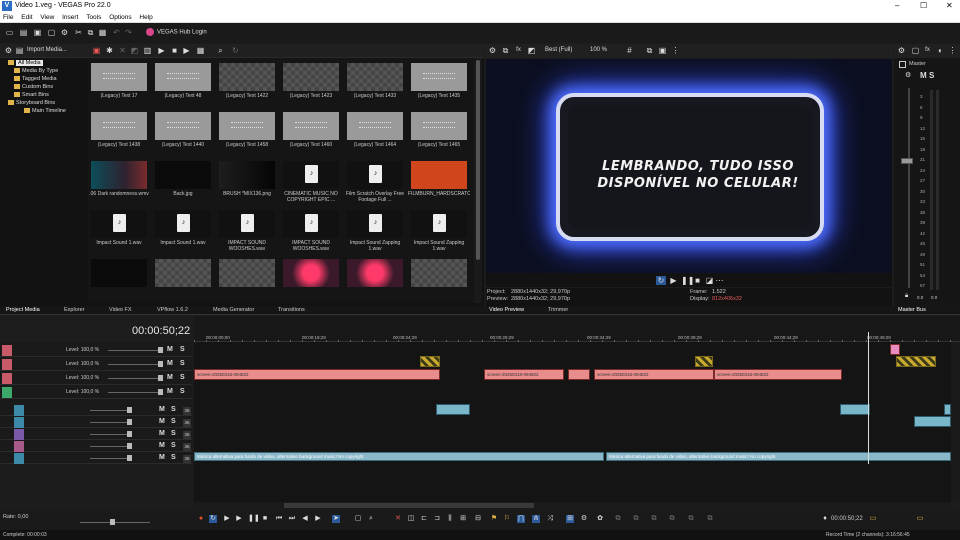 Image resolution: width=960 pixels, height=540 pixels. I want to click on tab-transitions: Transitions, so click(291, 310).